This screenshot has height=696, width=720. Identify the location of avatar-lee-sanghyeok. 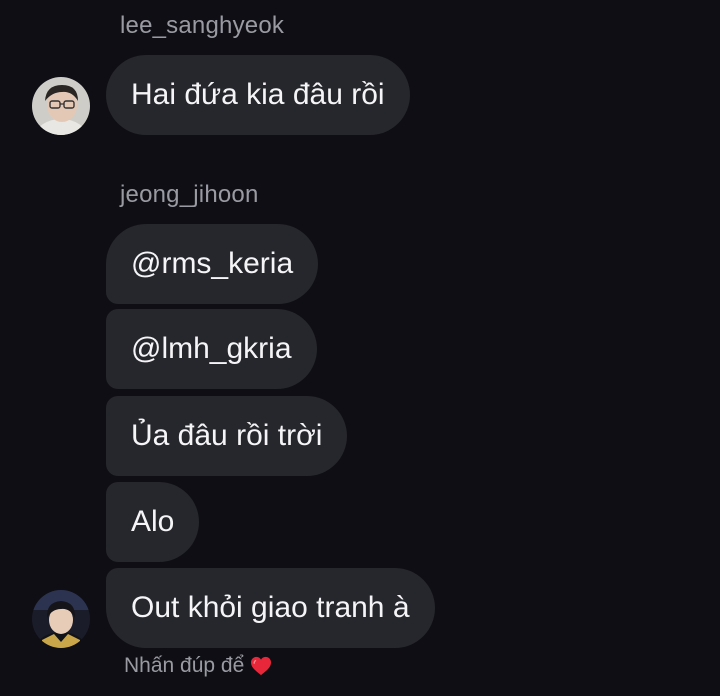
(61, 106).